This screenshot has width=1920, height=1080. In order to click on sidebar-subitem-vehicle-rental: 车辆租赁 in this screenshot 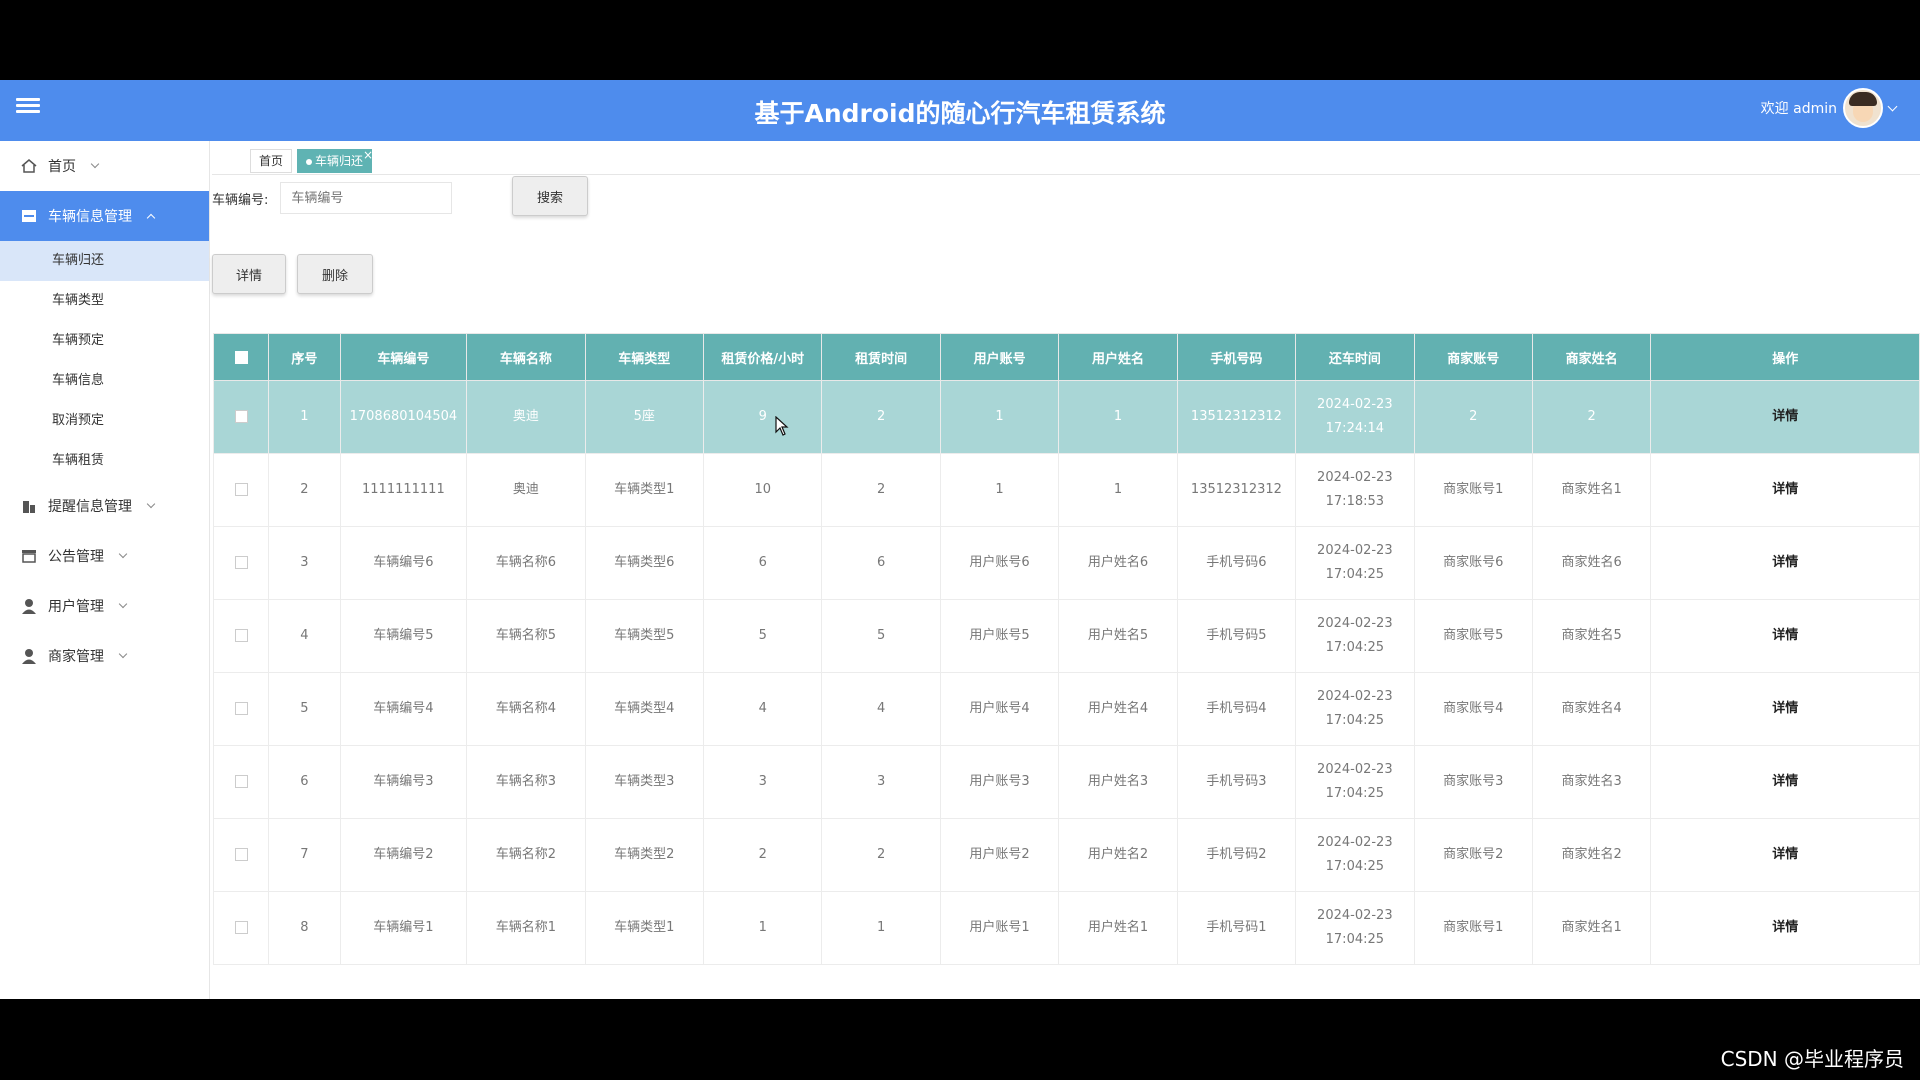, I will do `click(104, 461)`.